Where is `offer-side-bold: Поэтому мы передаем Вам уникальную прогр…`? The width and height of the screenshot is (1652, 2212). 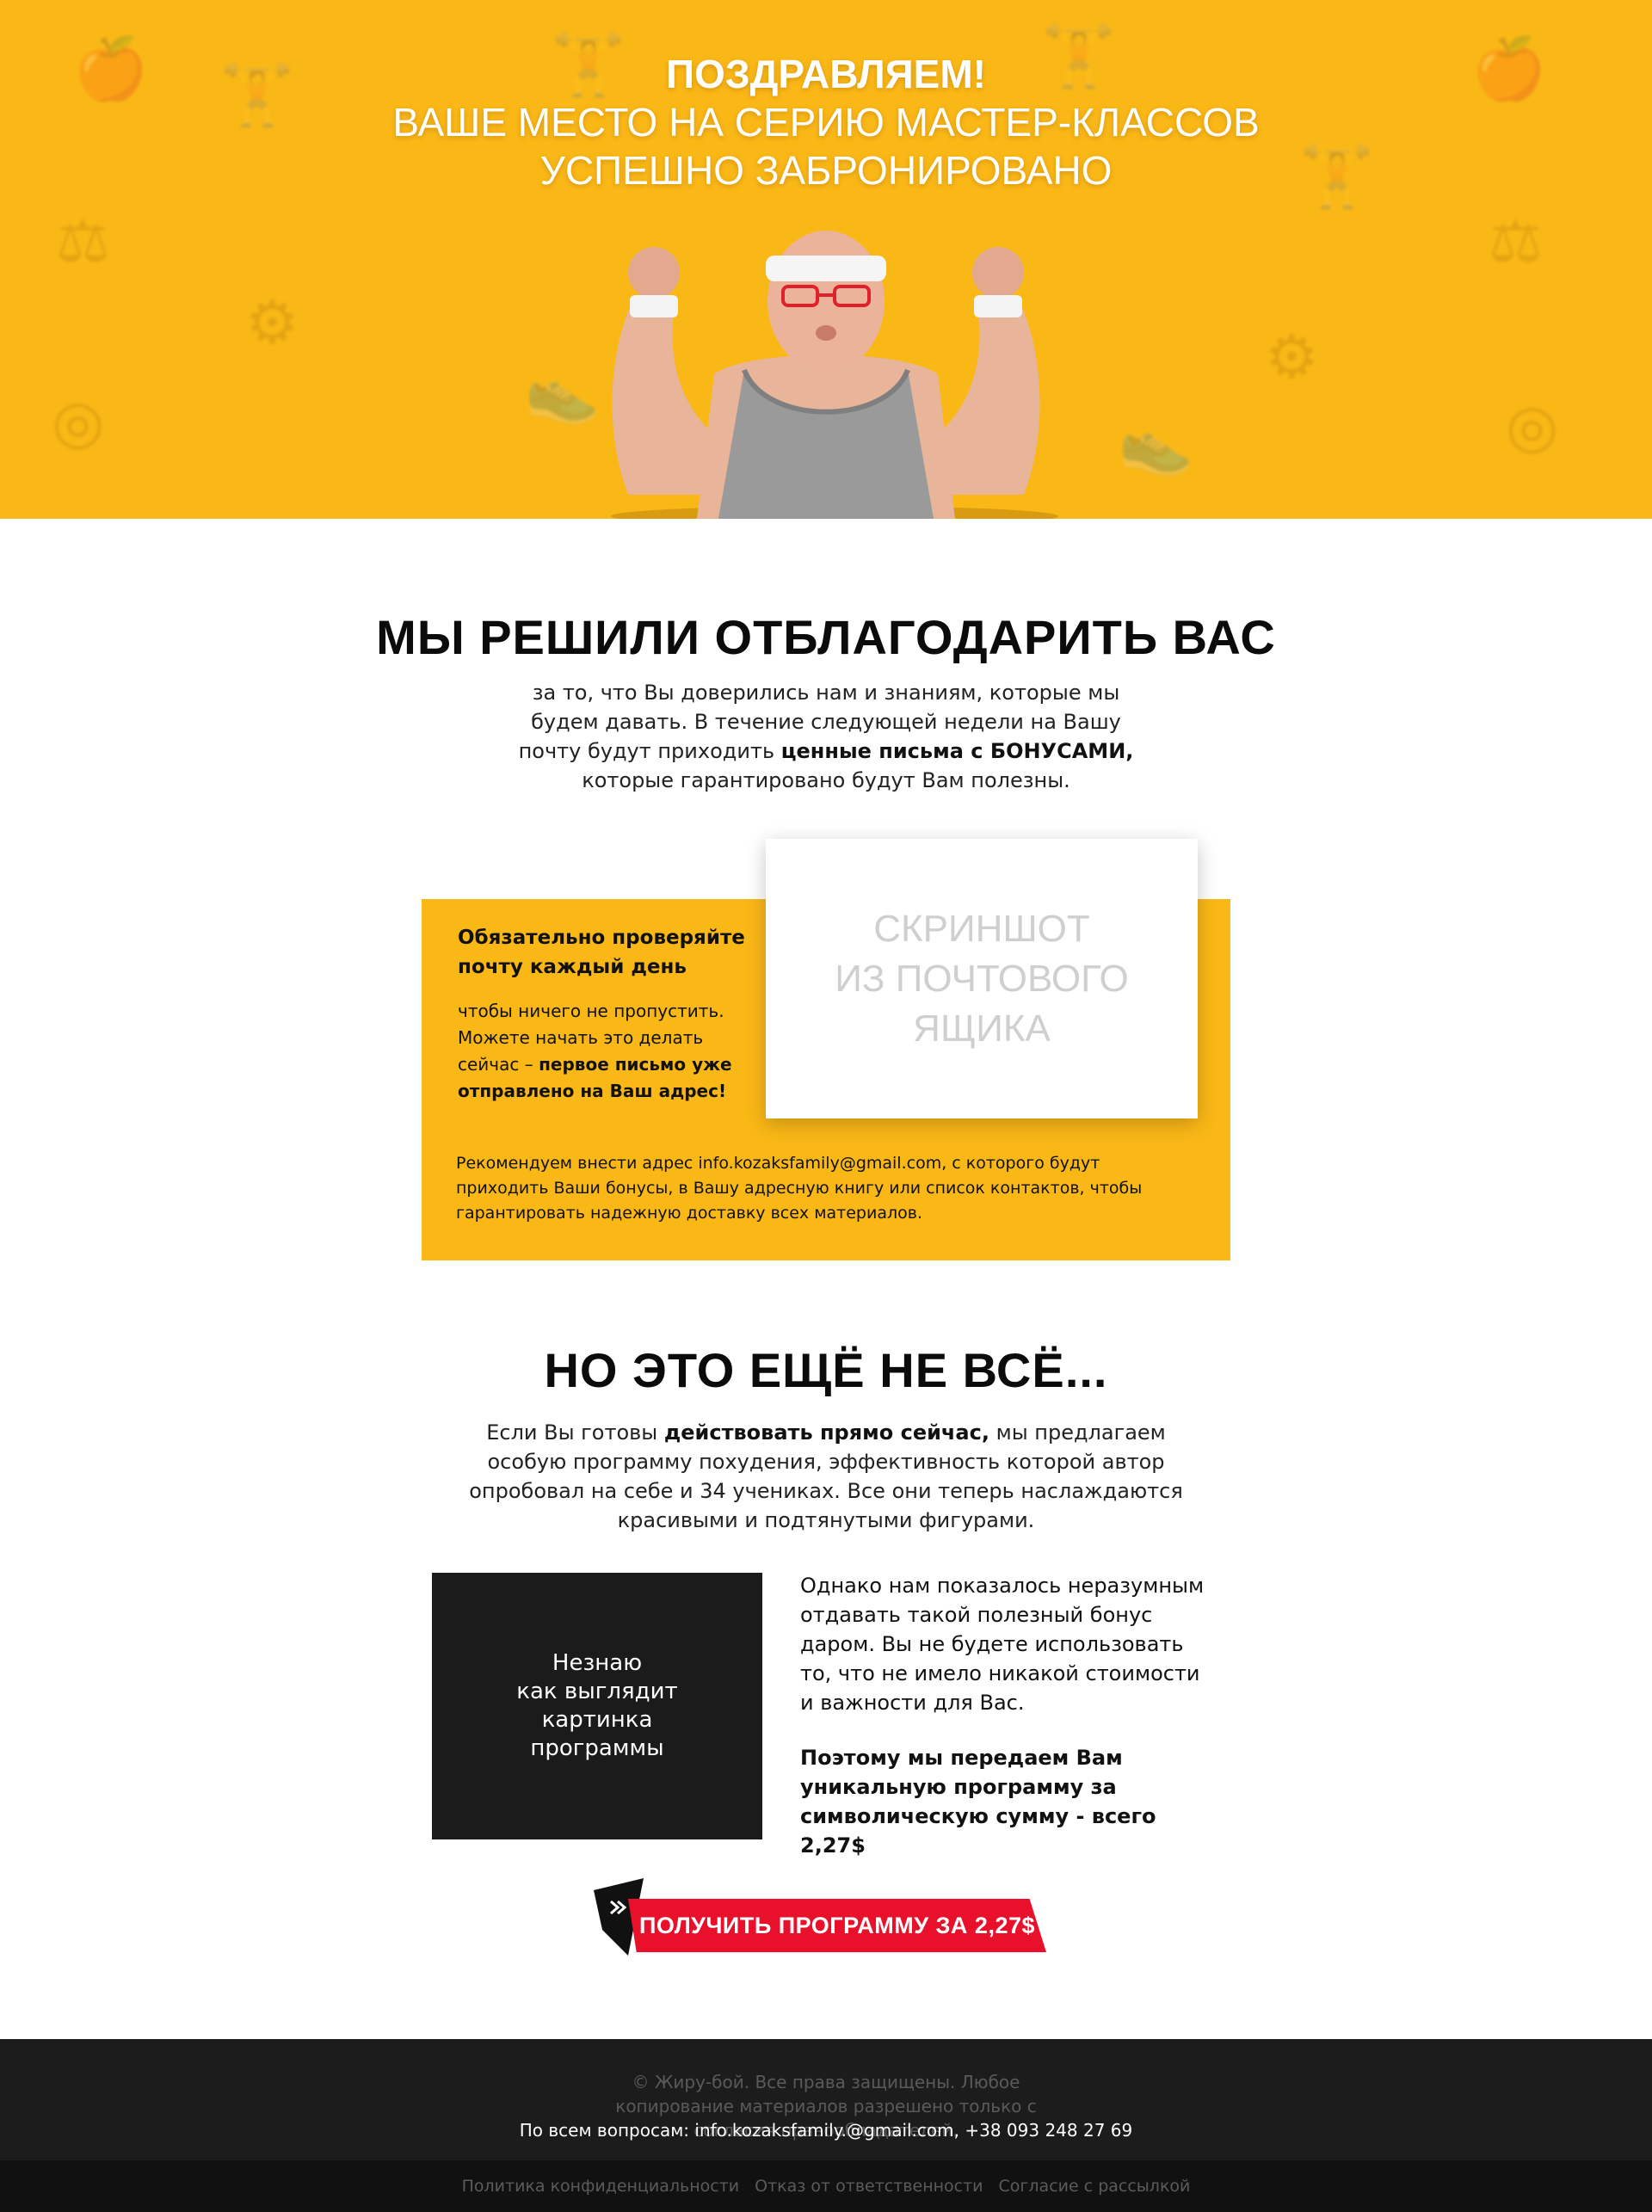 offer-side-bold: Поэтому мы передаем Вам уникальную прогр… is located at coordinates (978, 1802).